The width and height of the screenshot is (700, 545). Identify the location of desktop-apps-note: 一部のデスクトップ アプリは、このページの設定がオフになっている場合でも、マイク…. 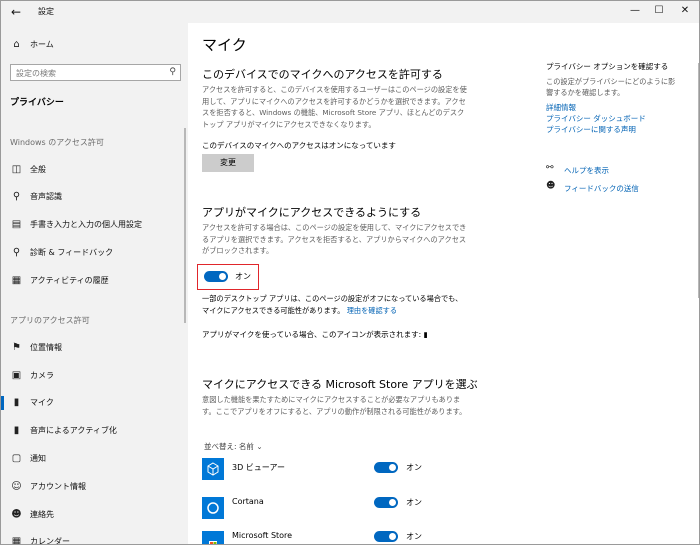
(332, 304).